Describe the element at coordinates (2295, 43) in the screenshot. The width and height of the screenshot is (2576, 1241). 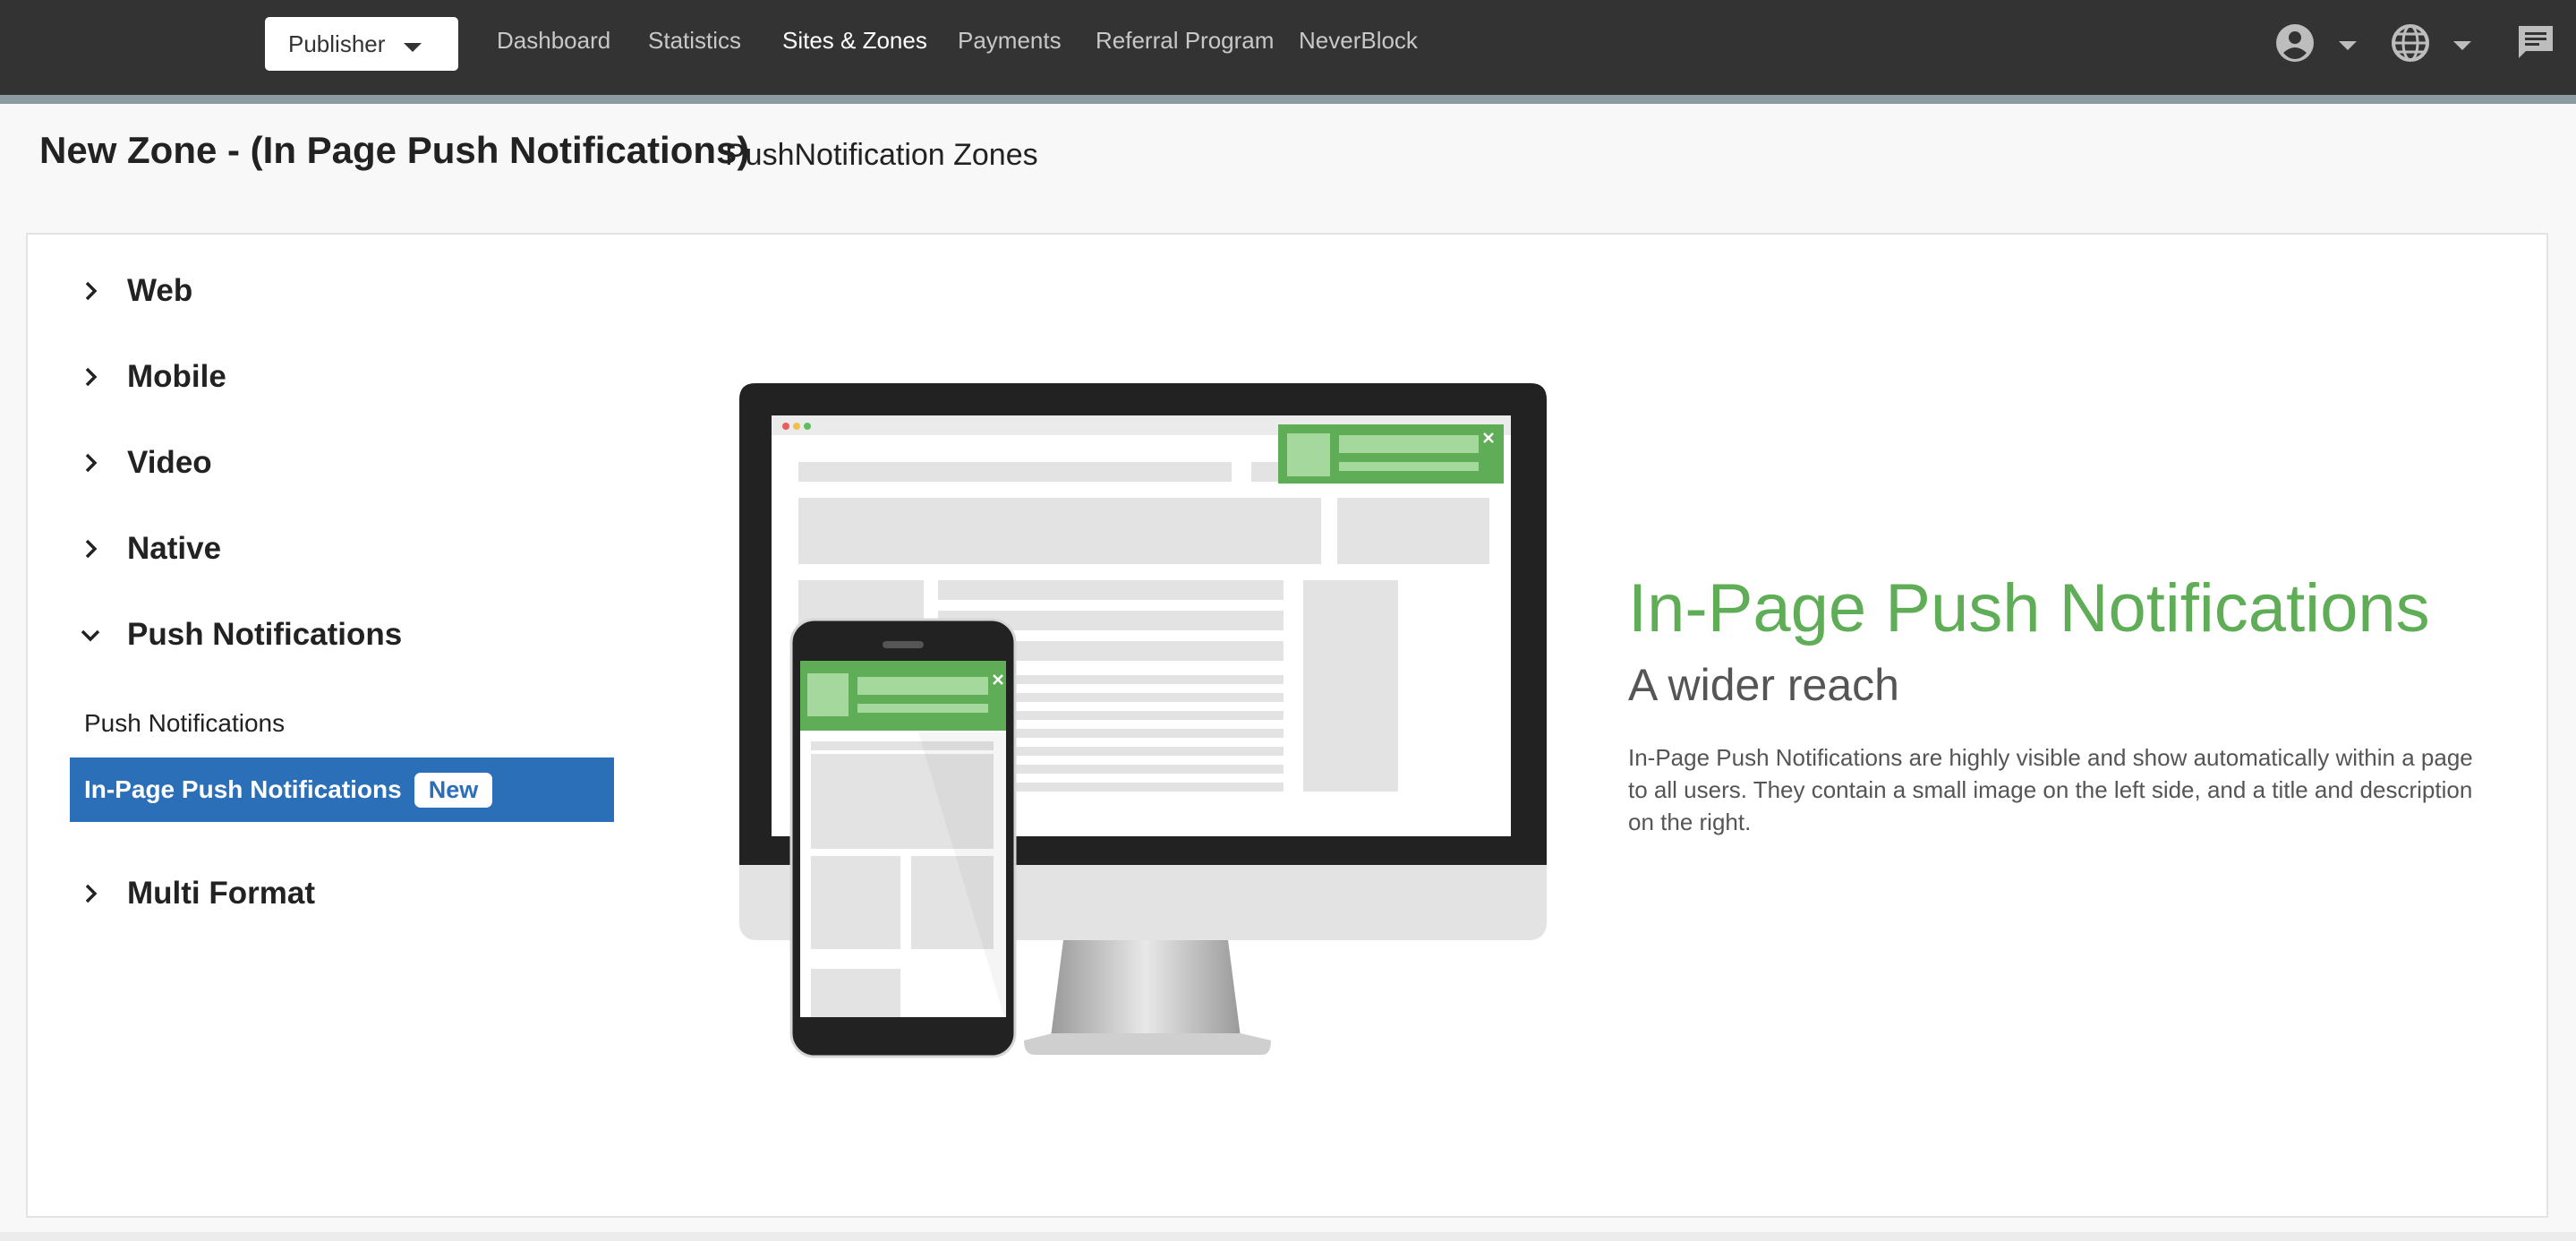
I see `account-icon` at that location.